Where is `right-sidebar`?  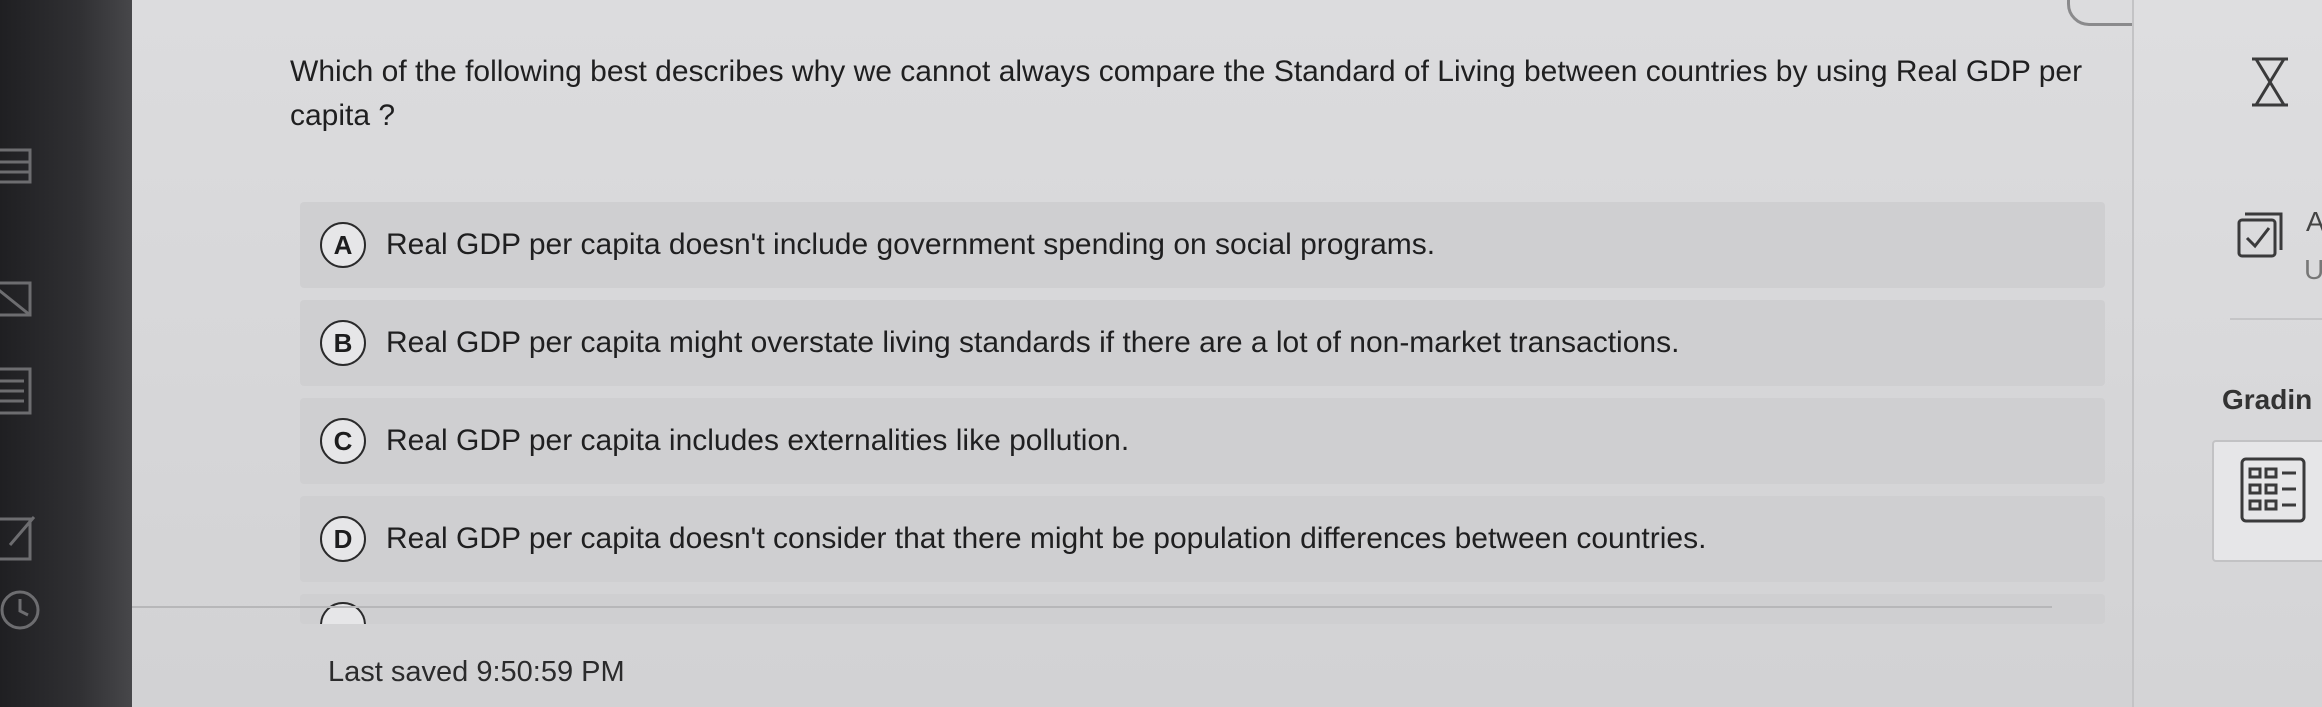
right-sidebar is located at coordinates (2227, 353).